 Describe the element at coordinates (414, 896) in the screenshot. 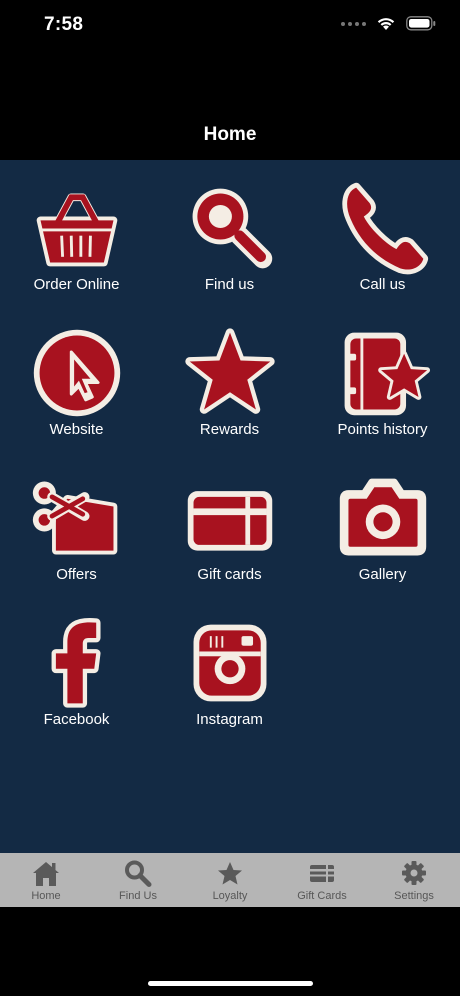

I see `tab-label: Settings` at that location.